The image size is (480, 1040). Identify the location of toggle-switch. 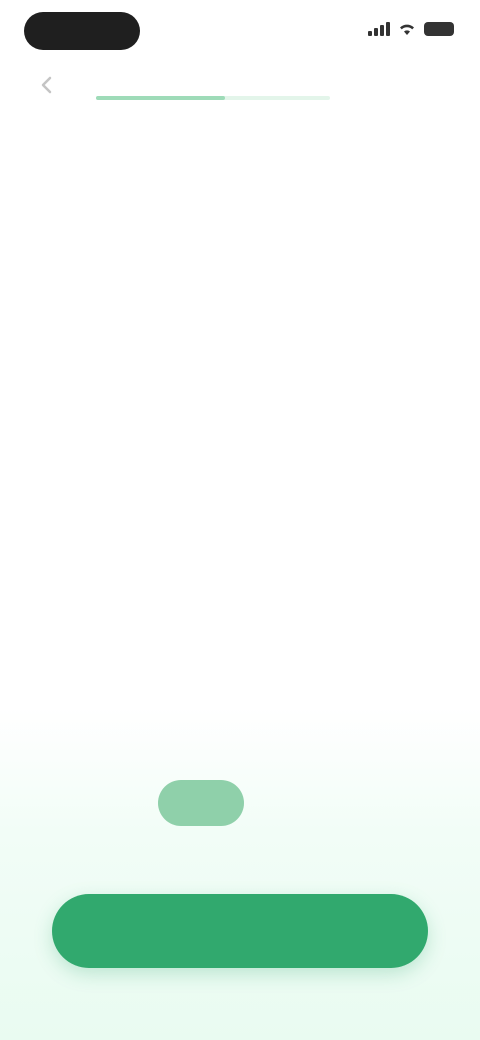
(201, 803).